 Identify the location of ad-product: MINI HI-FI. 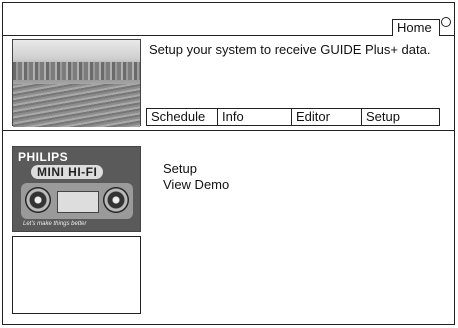
(67, 172).